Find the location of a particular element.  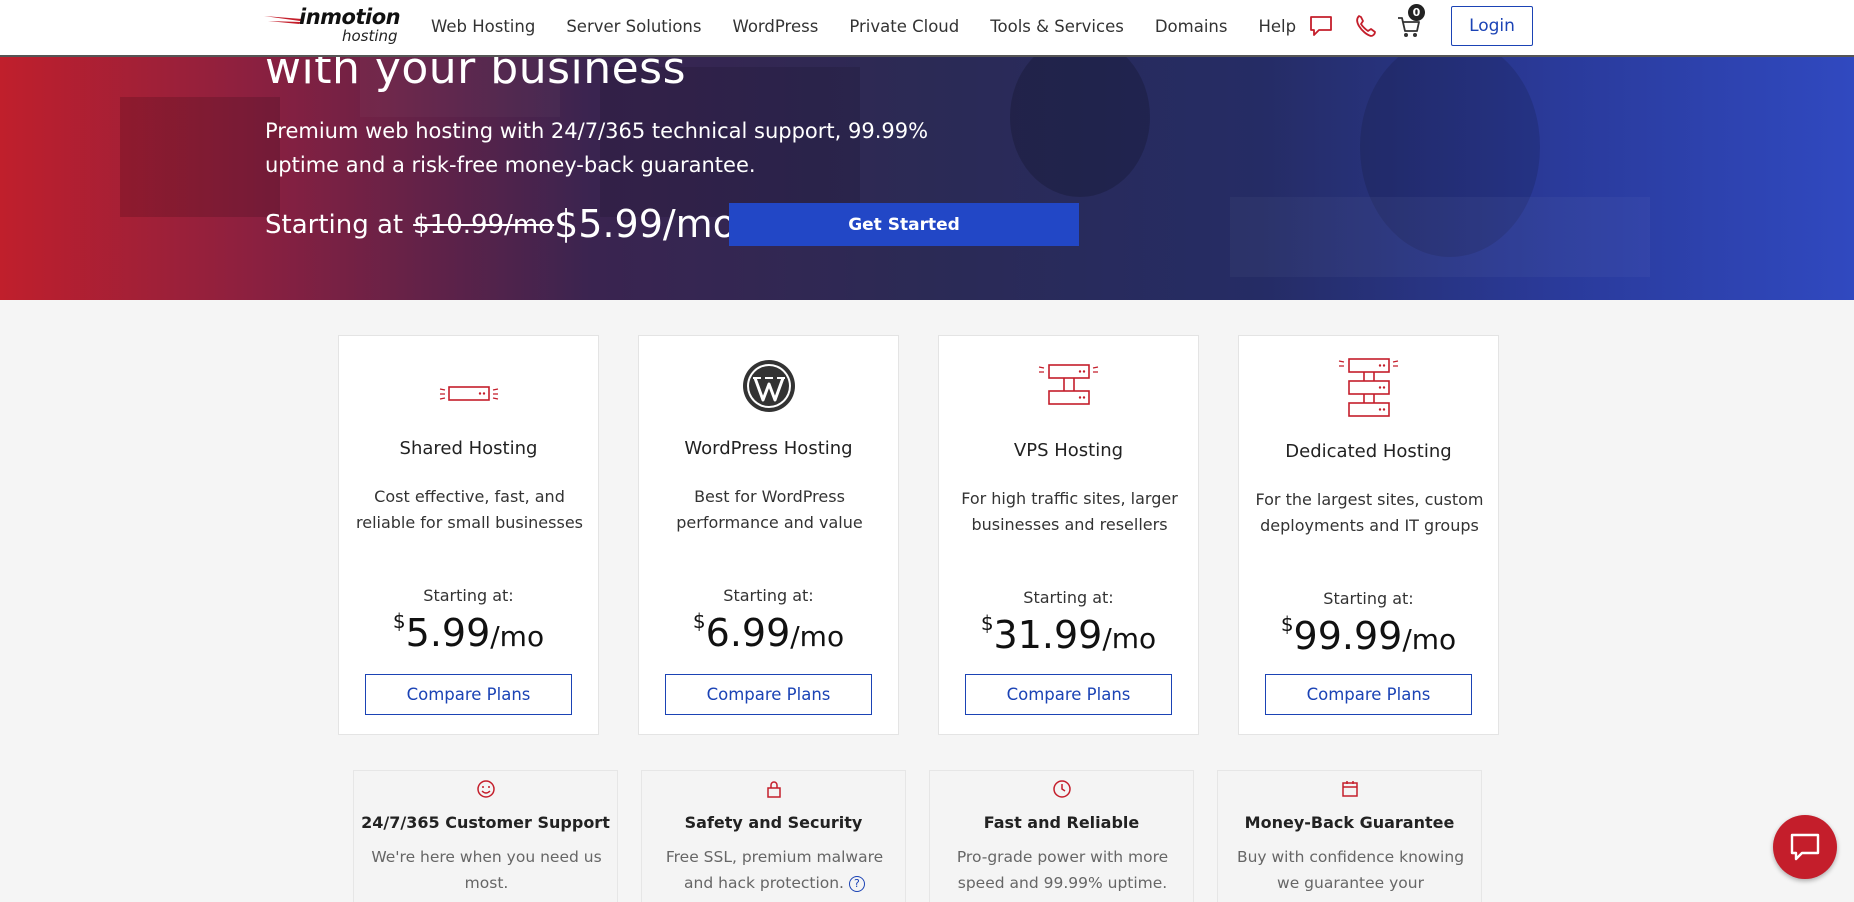

feature-title: Money-Back Guarantee is located at coordinates (1349, 822).